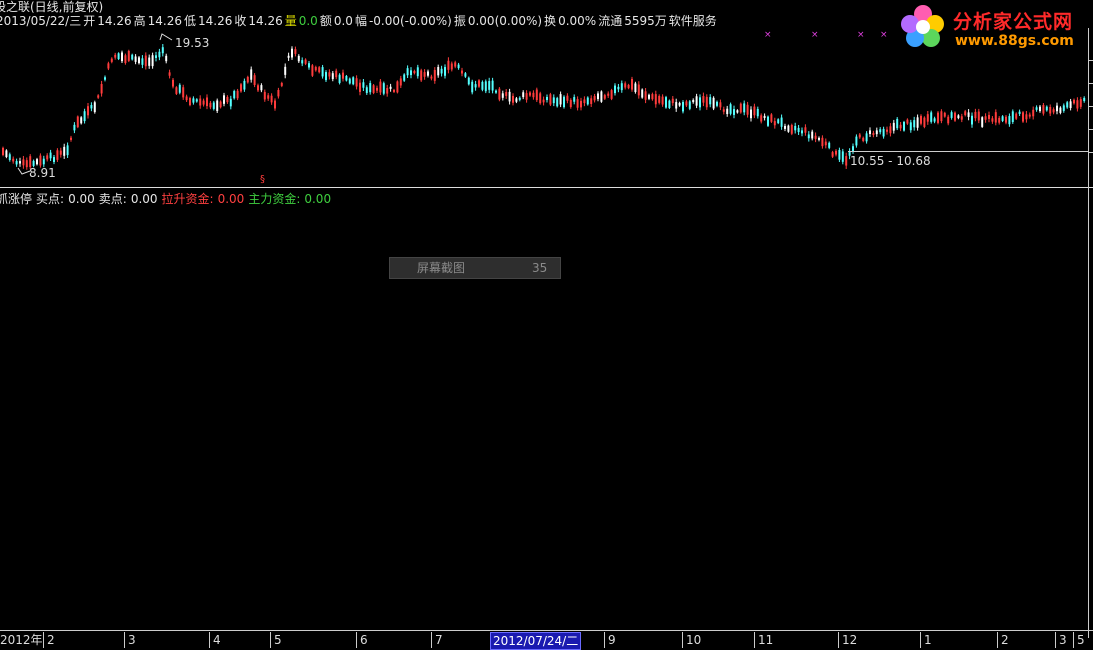  Describe the element at coordinates (360, 21) in the screenshot. I see `change-label: 幅` at that location.